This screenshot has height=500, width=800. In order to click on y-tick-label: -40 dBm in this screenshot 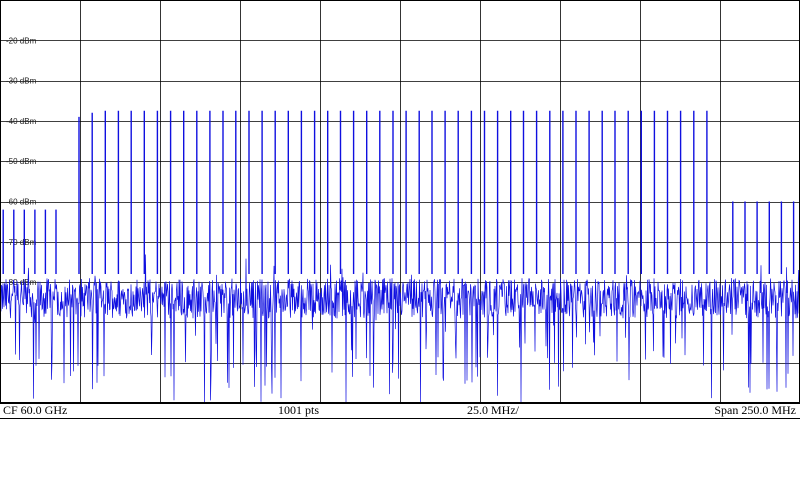, I will do `click(21, 121)`.